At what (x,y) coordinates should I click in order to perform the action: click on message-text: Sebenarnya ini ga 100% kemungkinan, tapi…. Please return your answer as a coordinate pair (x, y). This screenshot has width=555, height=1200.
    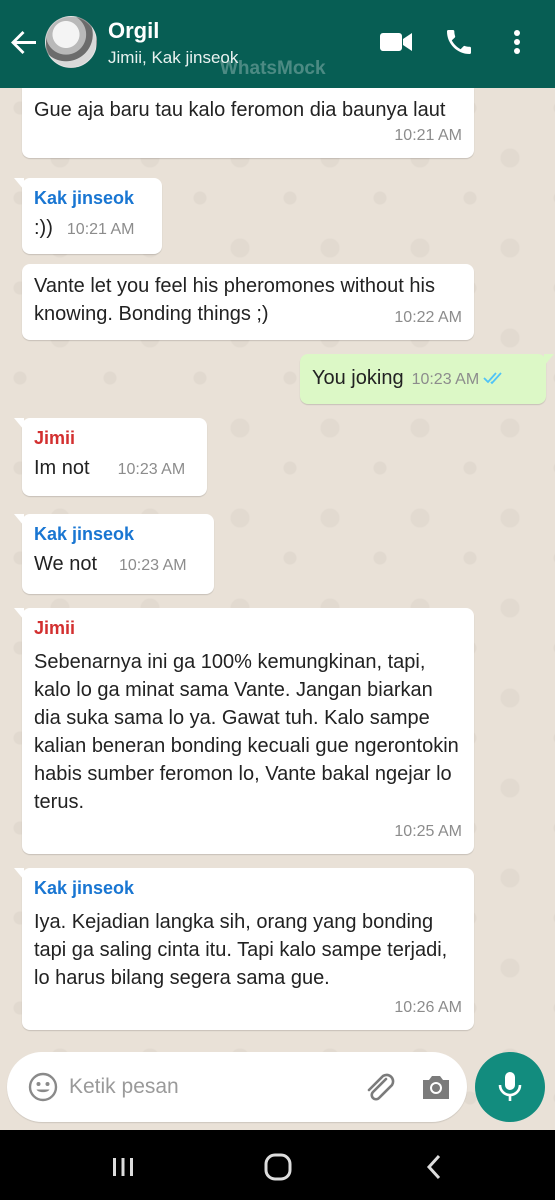
    Looking at the image, I should click on (246, 732).